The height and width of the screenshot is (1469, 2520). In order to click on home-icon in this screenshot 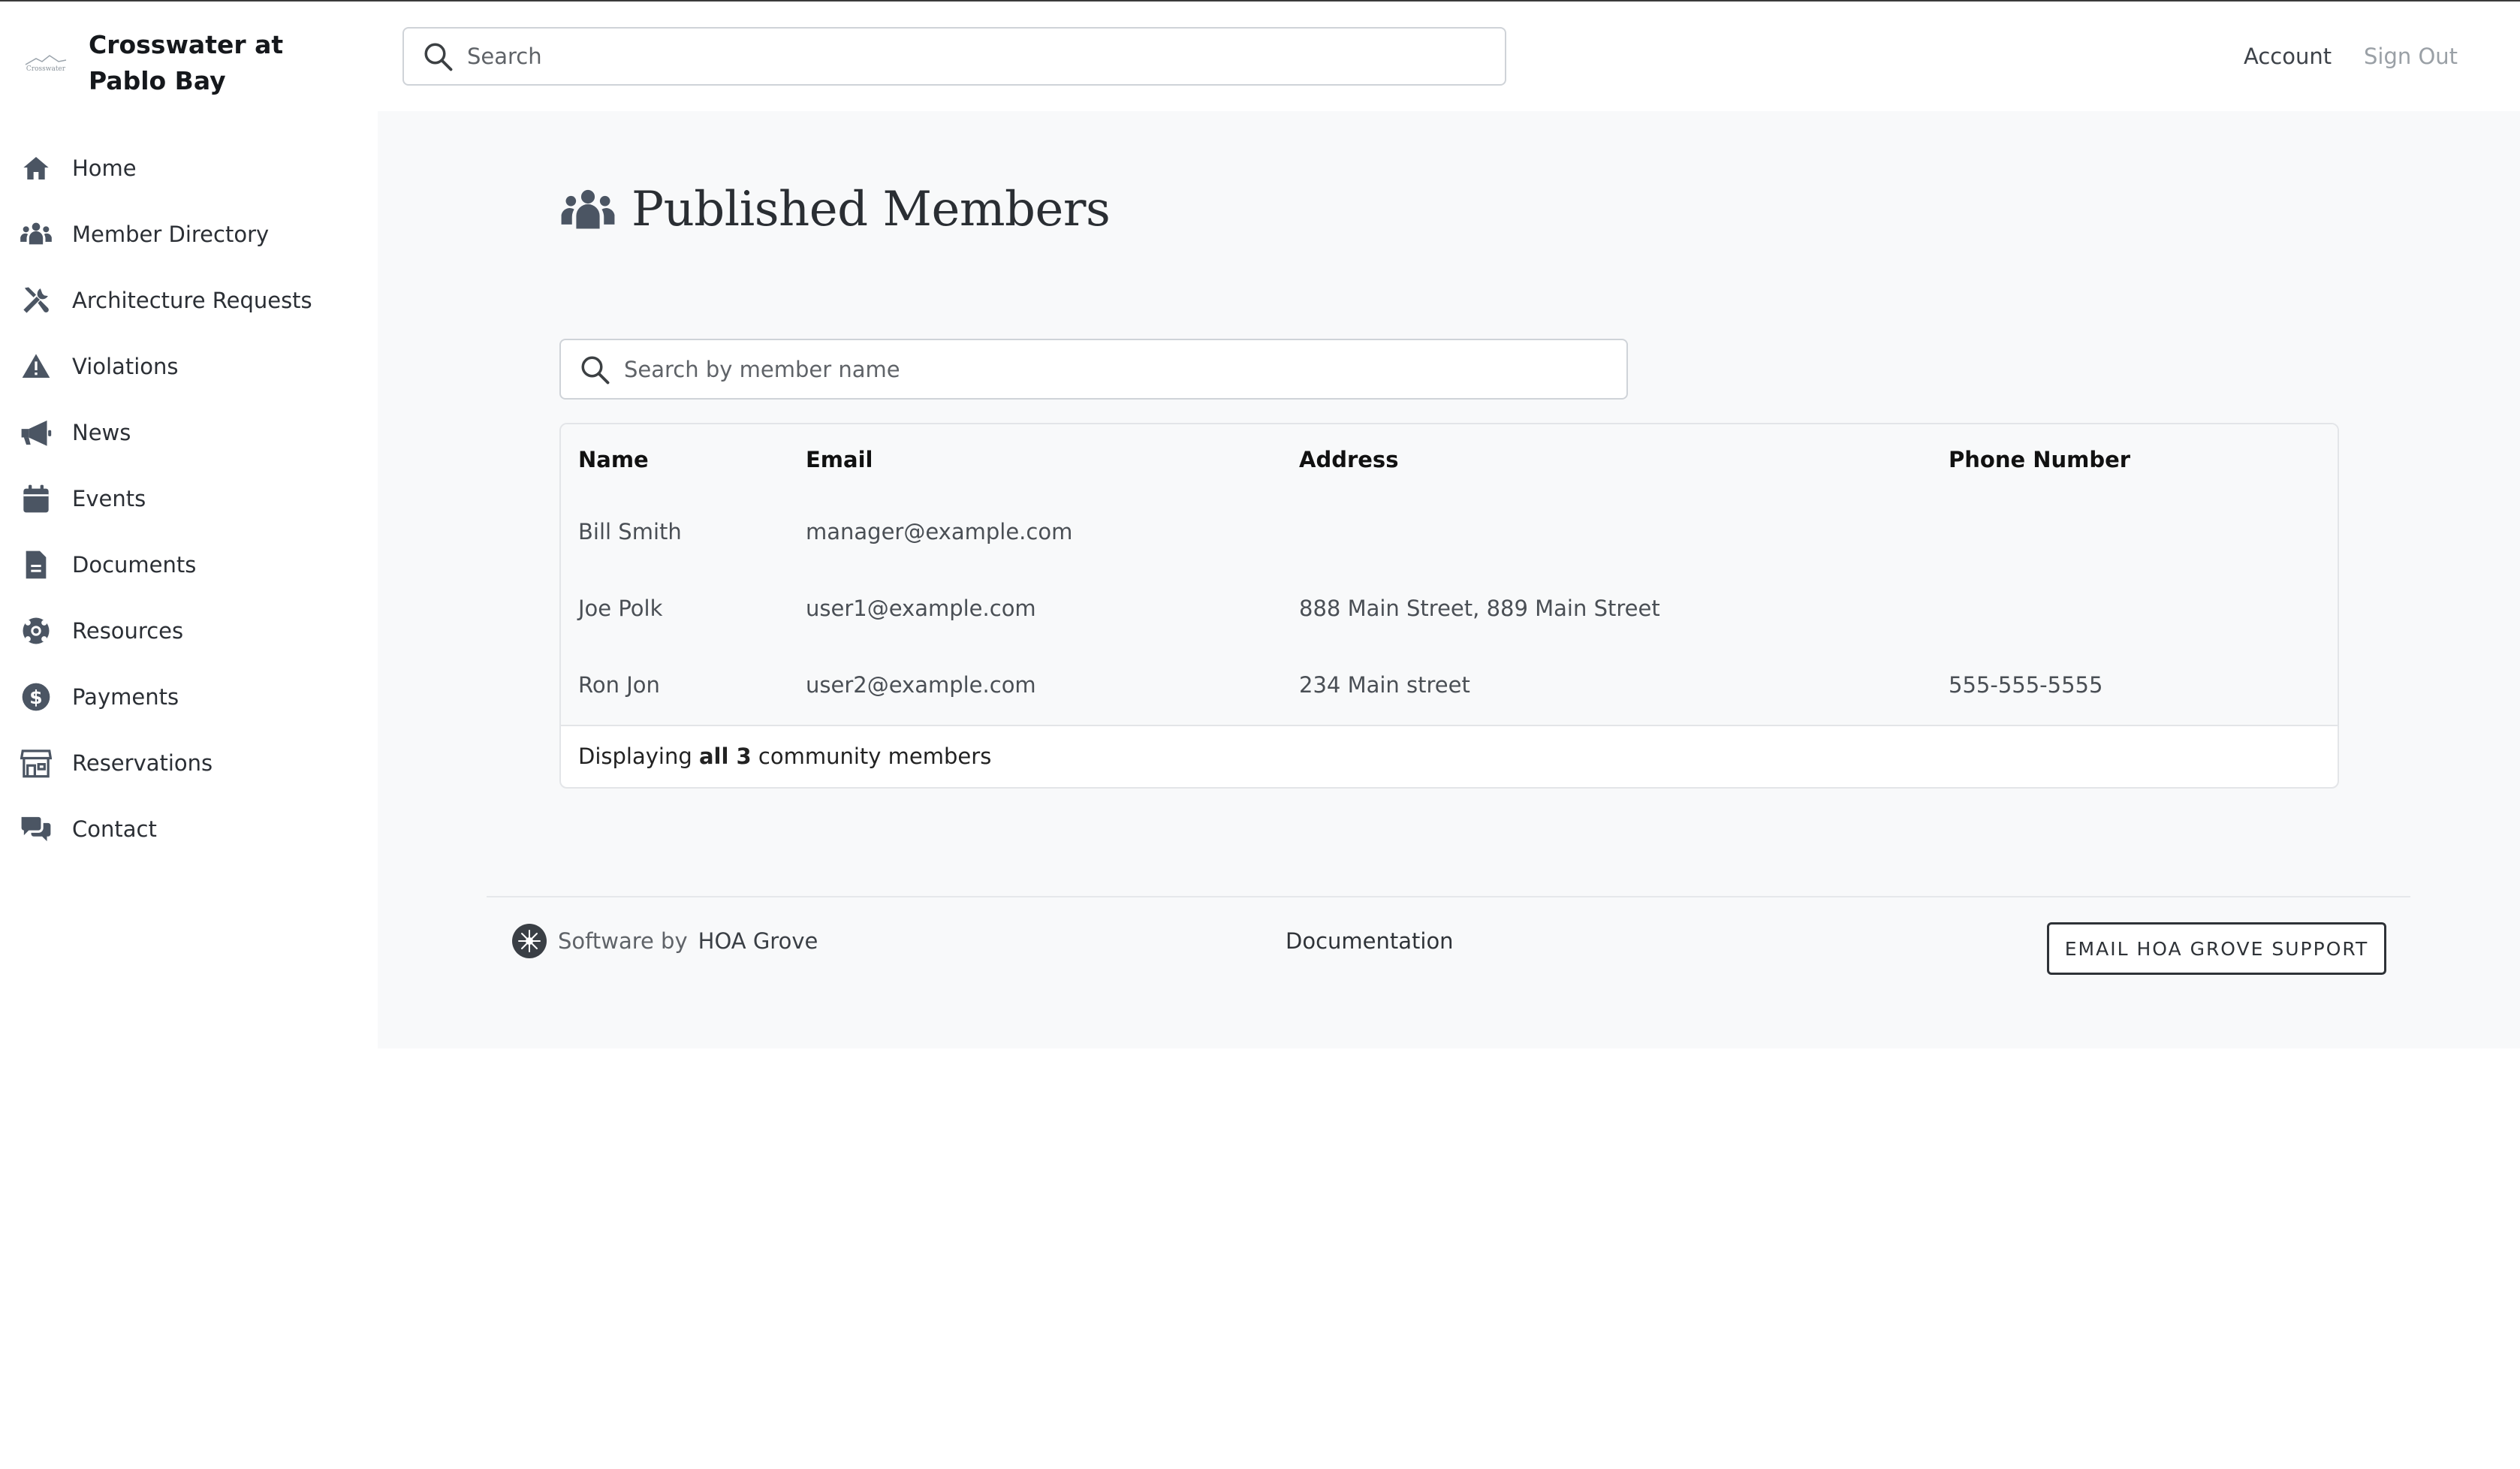, I will do `click(36, 169)`.